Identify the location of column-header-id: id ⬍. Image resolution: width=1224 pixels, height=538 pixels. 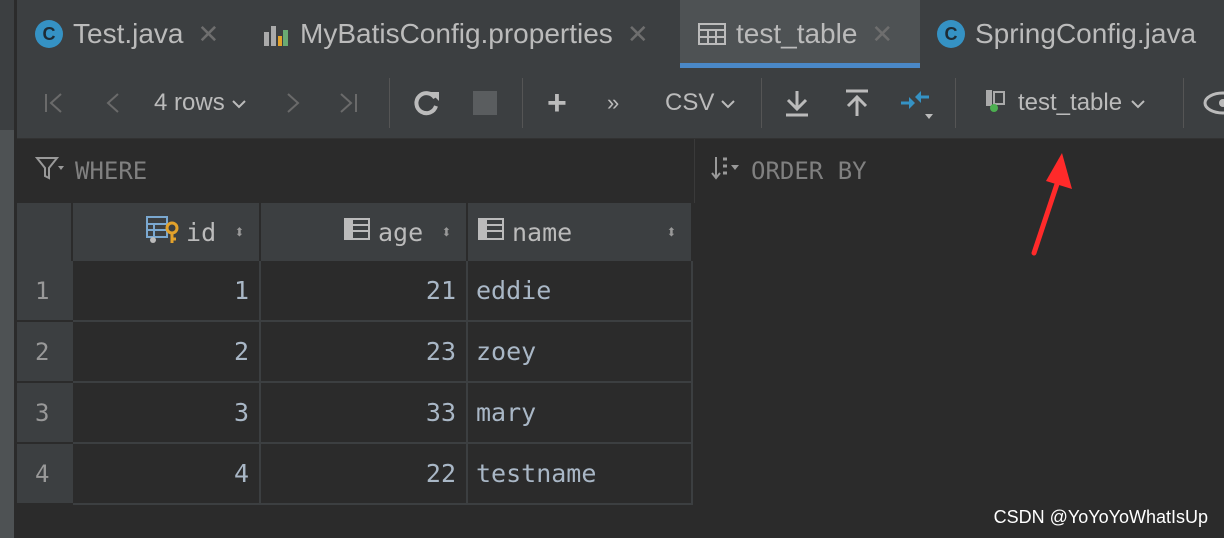
(167, 232).